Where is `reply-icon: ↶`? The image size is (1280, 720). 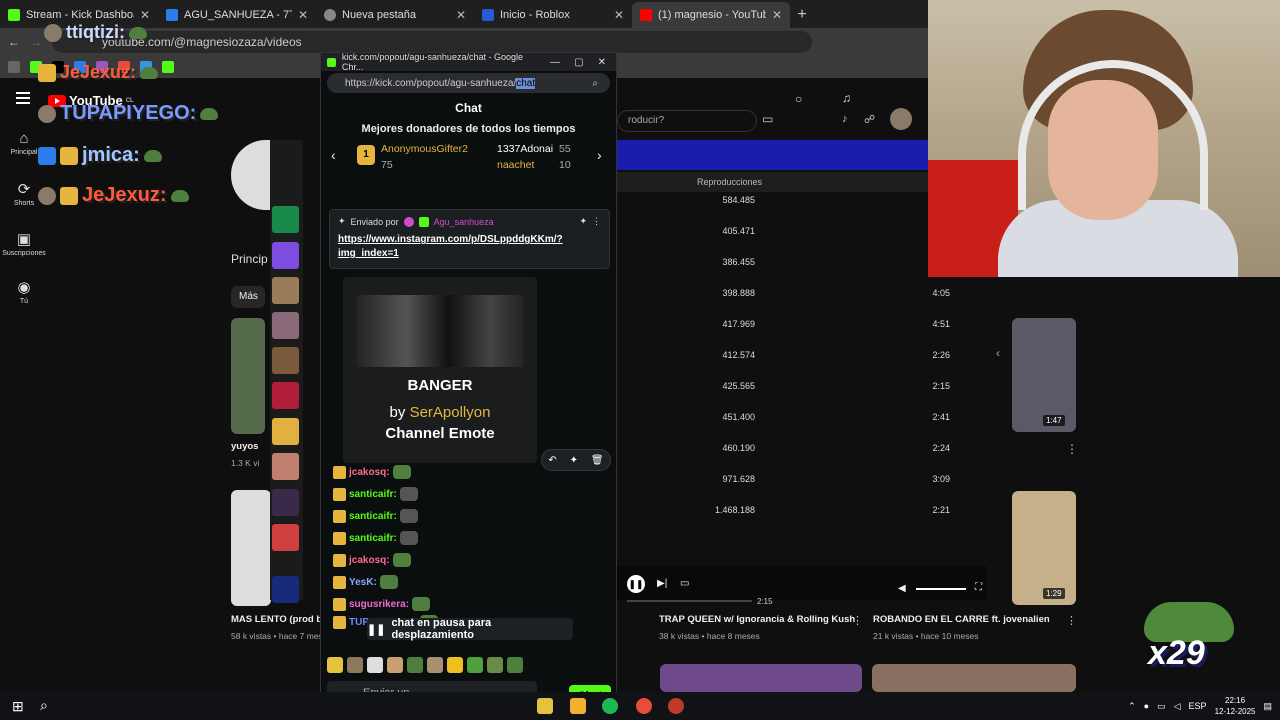 reply-icon: ↶ is located at coordinates (552, 460).